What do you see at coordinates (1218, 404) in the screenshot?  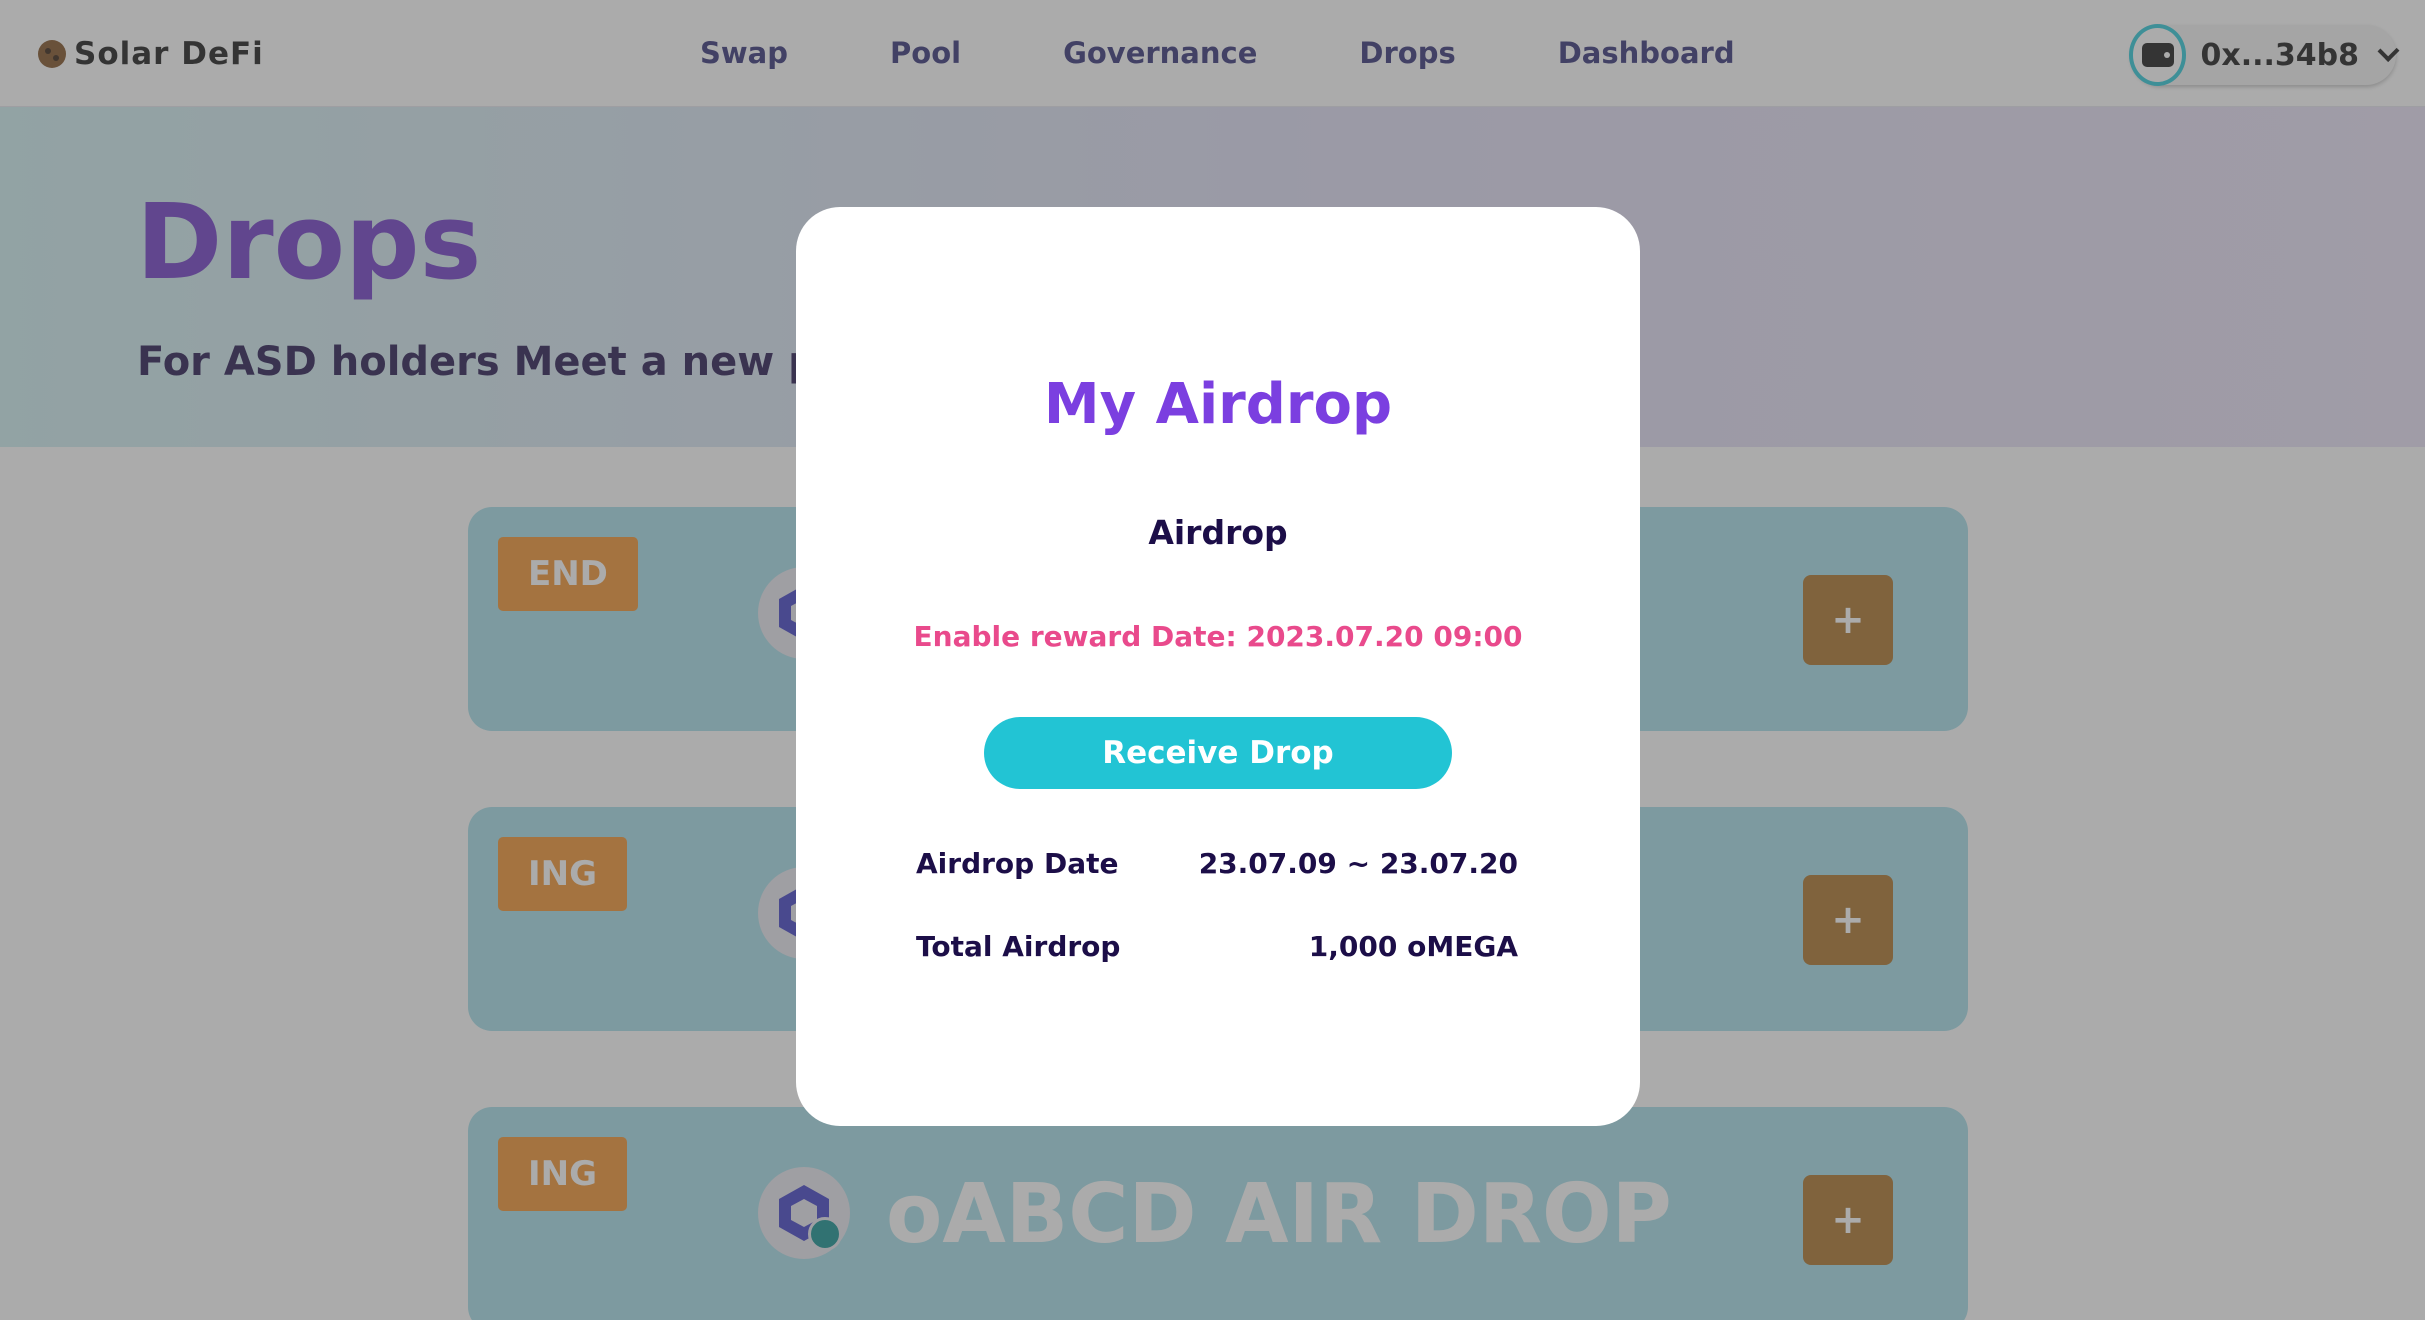 I see `modal-title: My Airdrop` at bounding box center [1218, 404].